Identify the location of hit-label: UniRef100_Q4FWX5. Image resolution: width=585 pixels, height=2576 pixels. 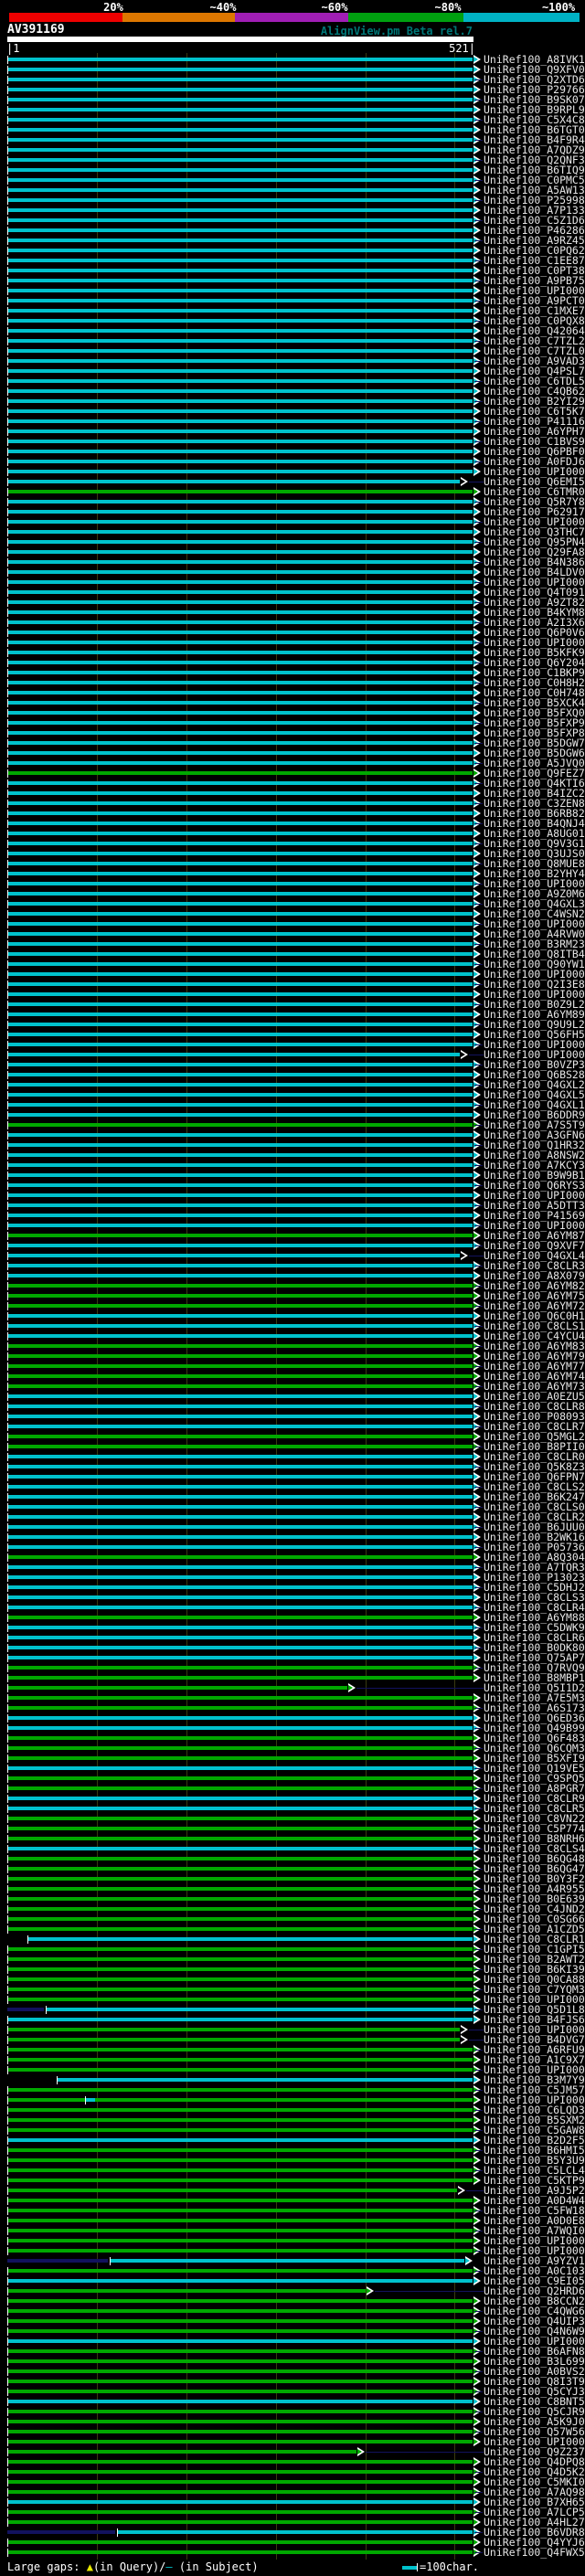
(535, 2552).